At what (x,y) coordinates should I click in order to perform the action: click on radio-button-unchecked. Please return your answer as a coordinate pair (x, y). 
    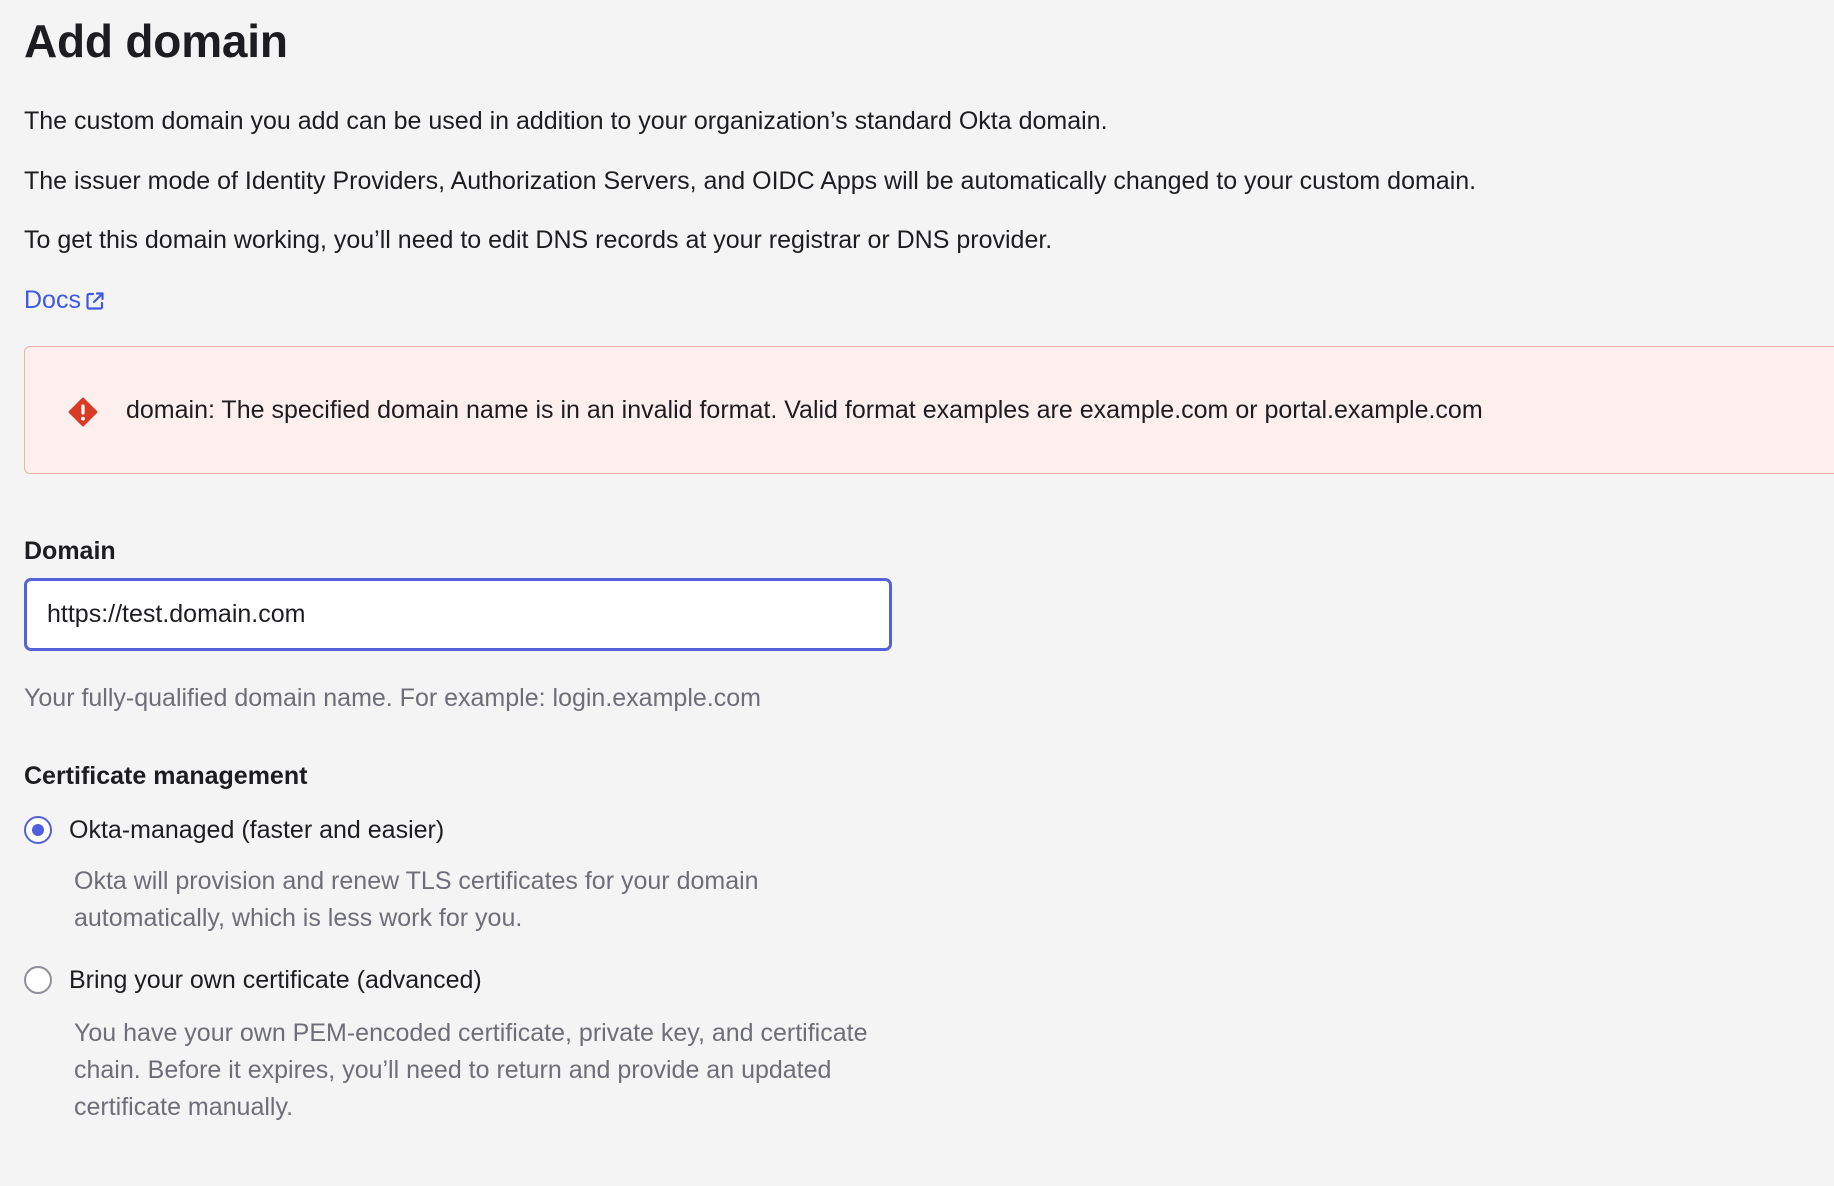
    Looking at the image, I should click on (38, 980).